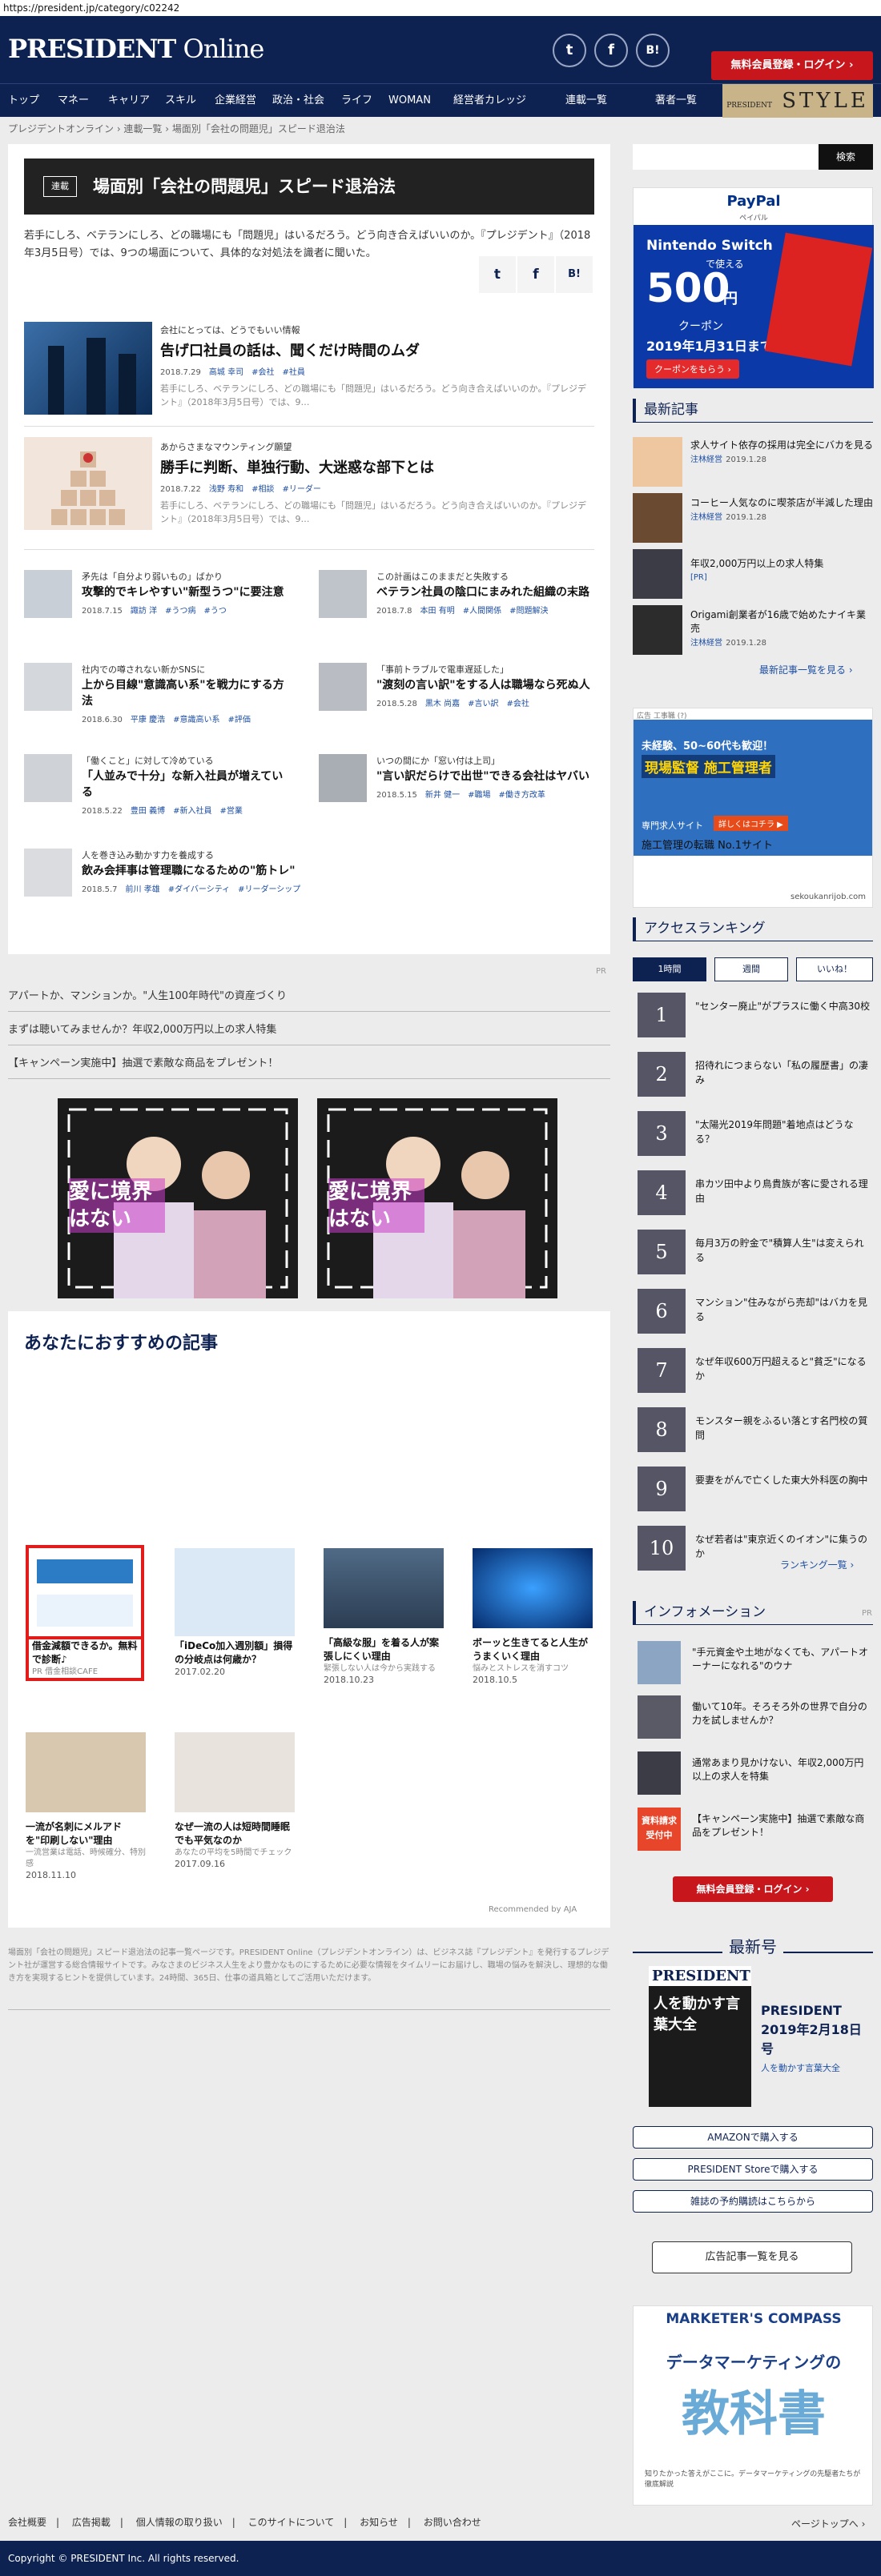 Image resolution: width=881 pixels, height=2576 pixels. Describe the element at coordinates (533, 1649) in the screenshot. I see `recommend-caption: ボーッと生きてると人生がうまくいく理由` at that location.